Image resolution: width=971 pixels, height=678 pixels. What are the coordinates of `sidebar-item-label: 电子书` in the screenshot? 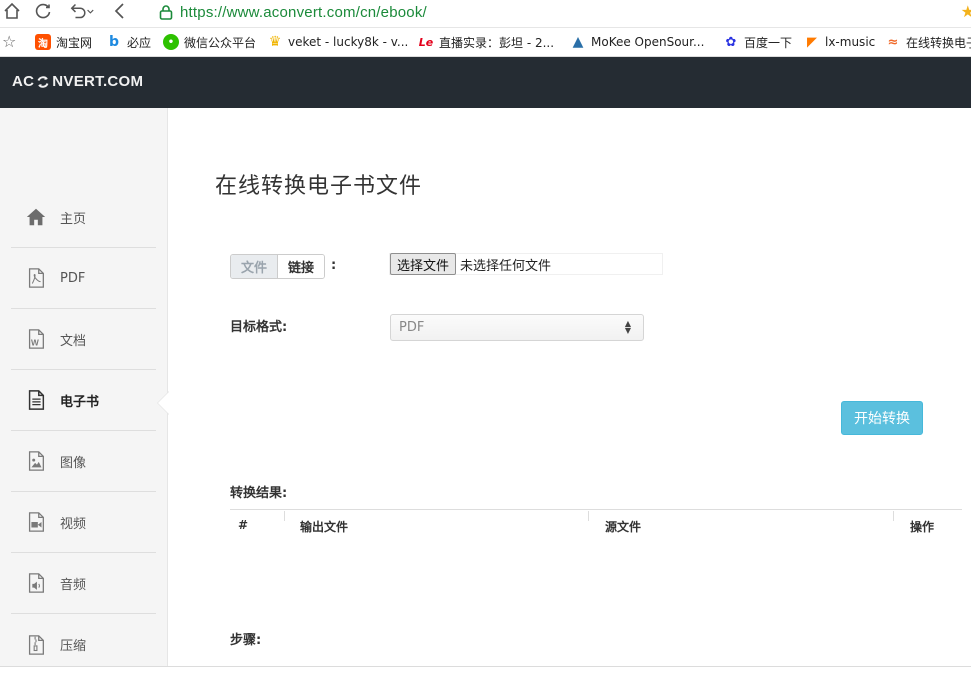 It's located at (80, 402).